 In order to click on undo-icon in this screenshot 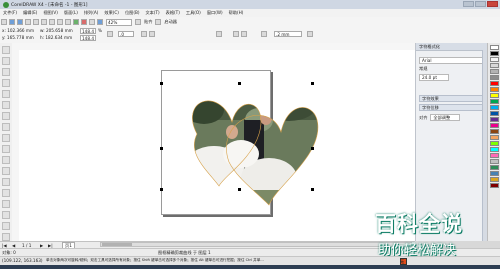, I will do `click(60, 22)`.